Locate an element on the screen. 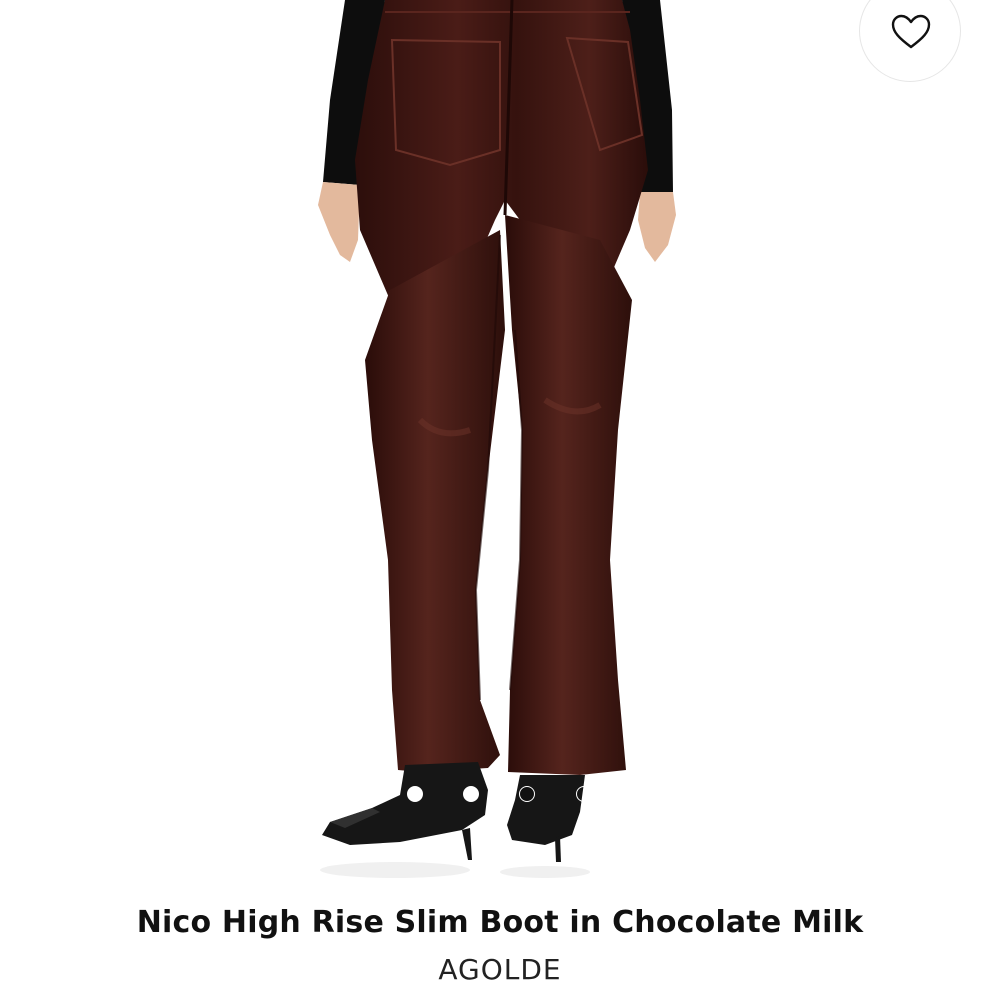 This screenshot has height=1000, width=1000. brand-name: AGOLDE is located at coordinates (500, 969).